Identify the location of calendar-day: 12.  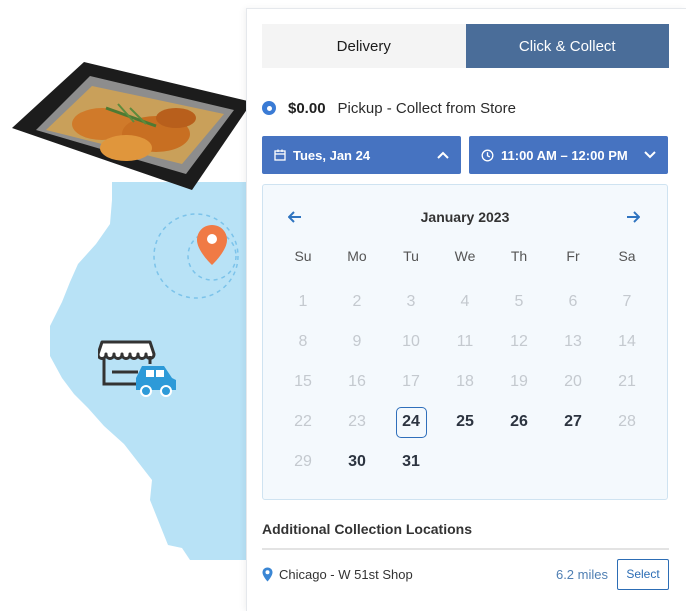
(519, 342).